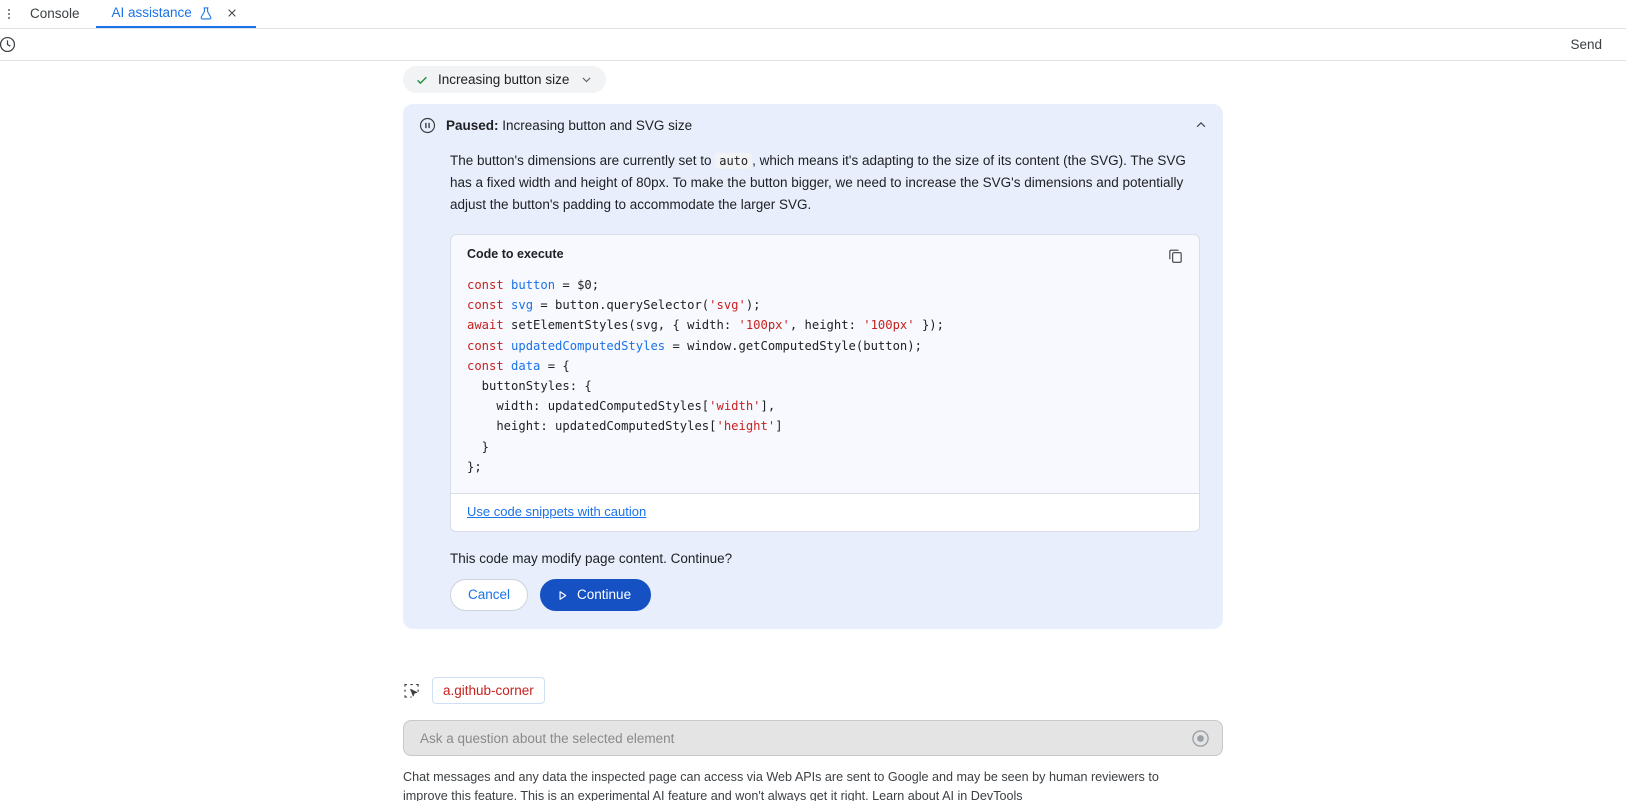  Describe the element at coordinates (828, 595) in the screenshot. I see `confirm-button-row: Cancel Continue` at that location.